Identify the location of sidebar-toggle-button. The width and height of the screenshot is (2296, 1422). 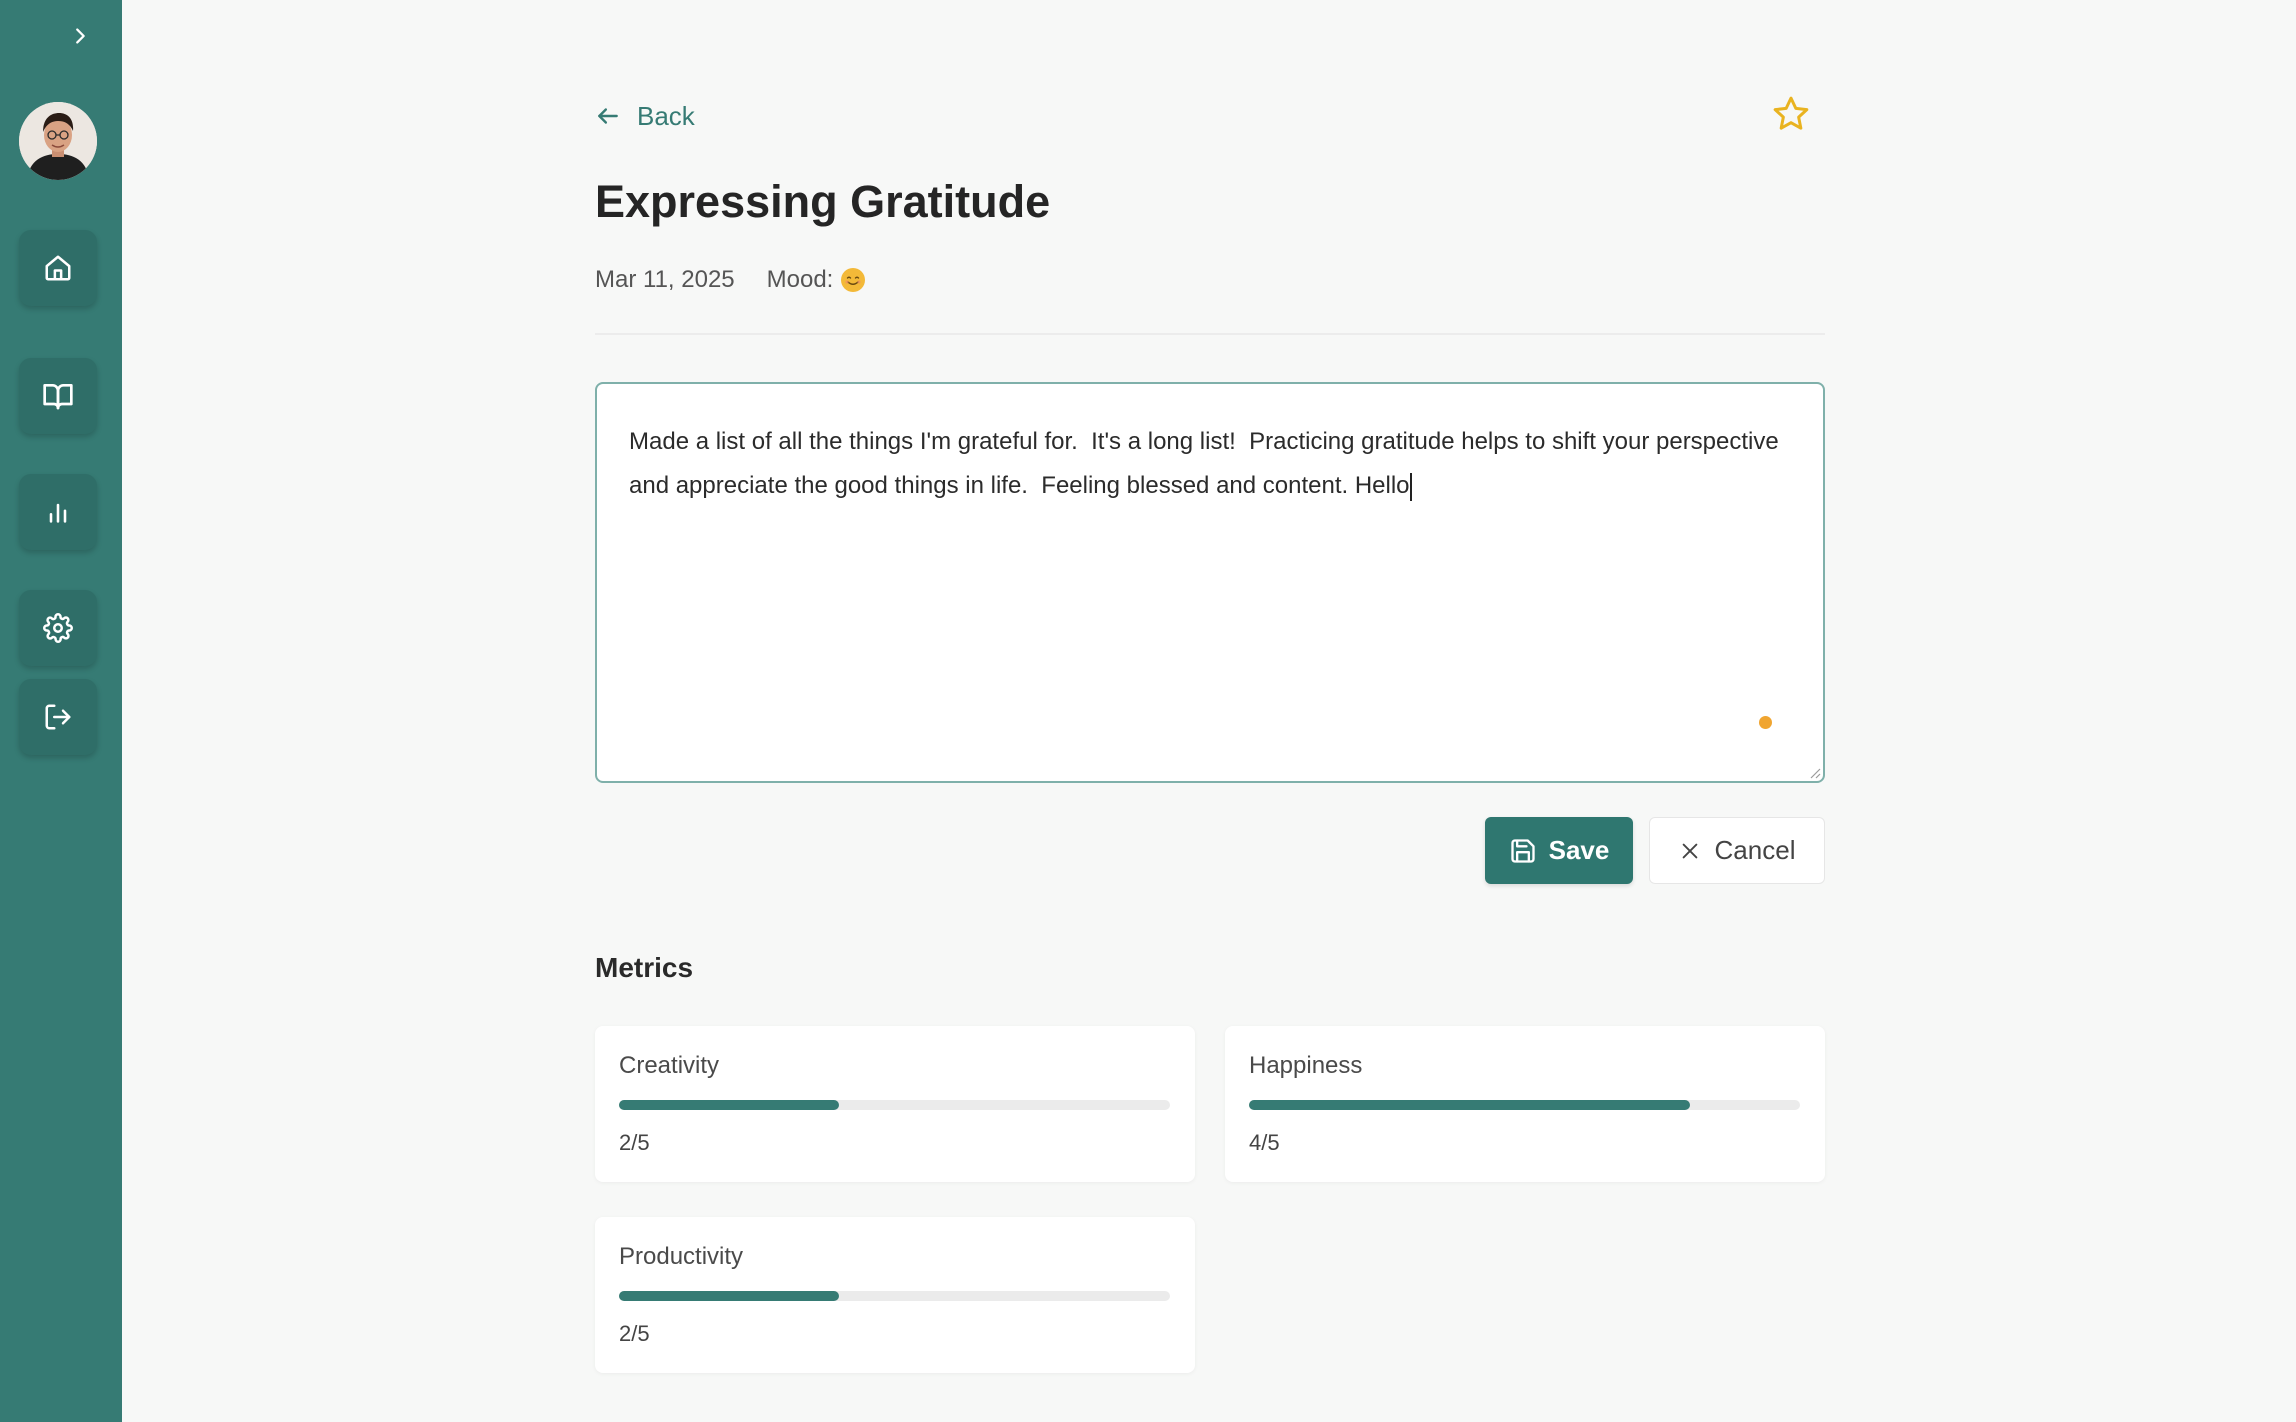
(80, 36).